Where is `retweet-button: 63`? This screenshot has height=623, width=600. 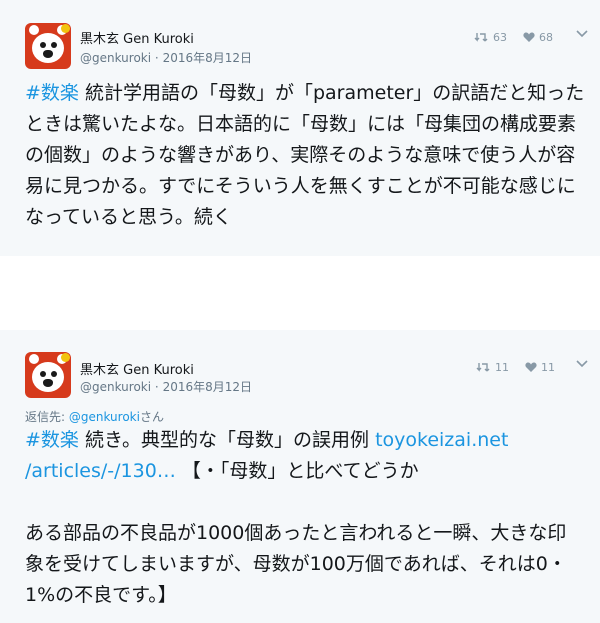
retweet-button: 63 is located at coordinates (490, 37).